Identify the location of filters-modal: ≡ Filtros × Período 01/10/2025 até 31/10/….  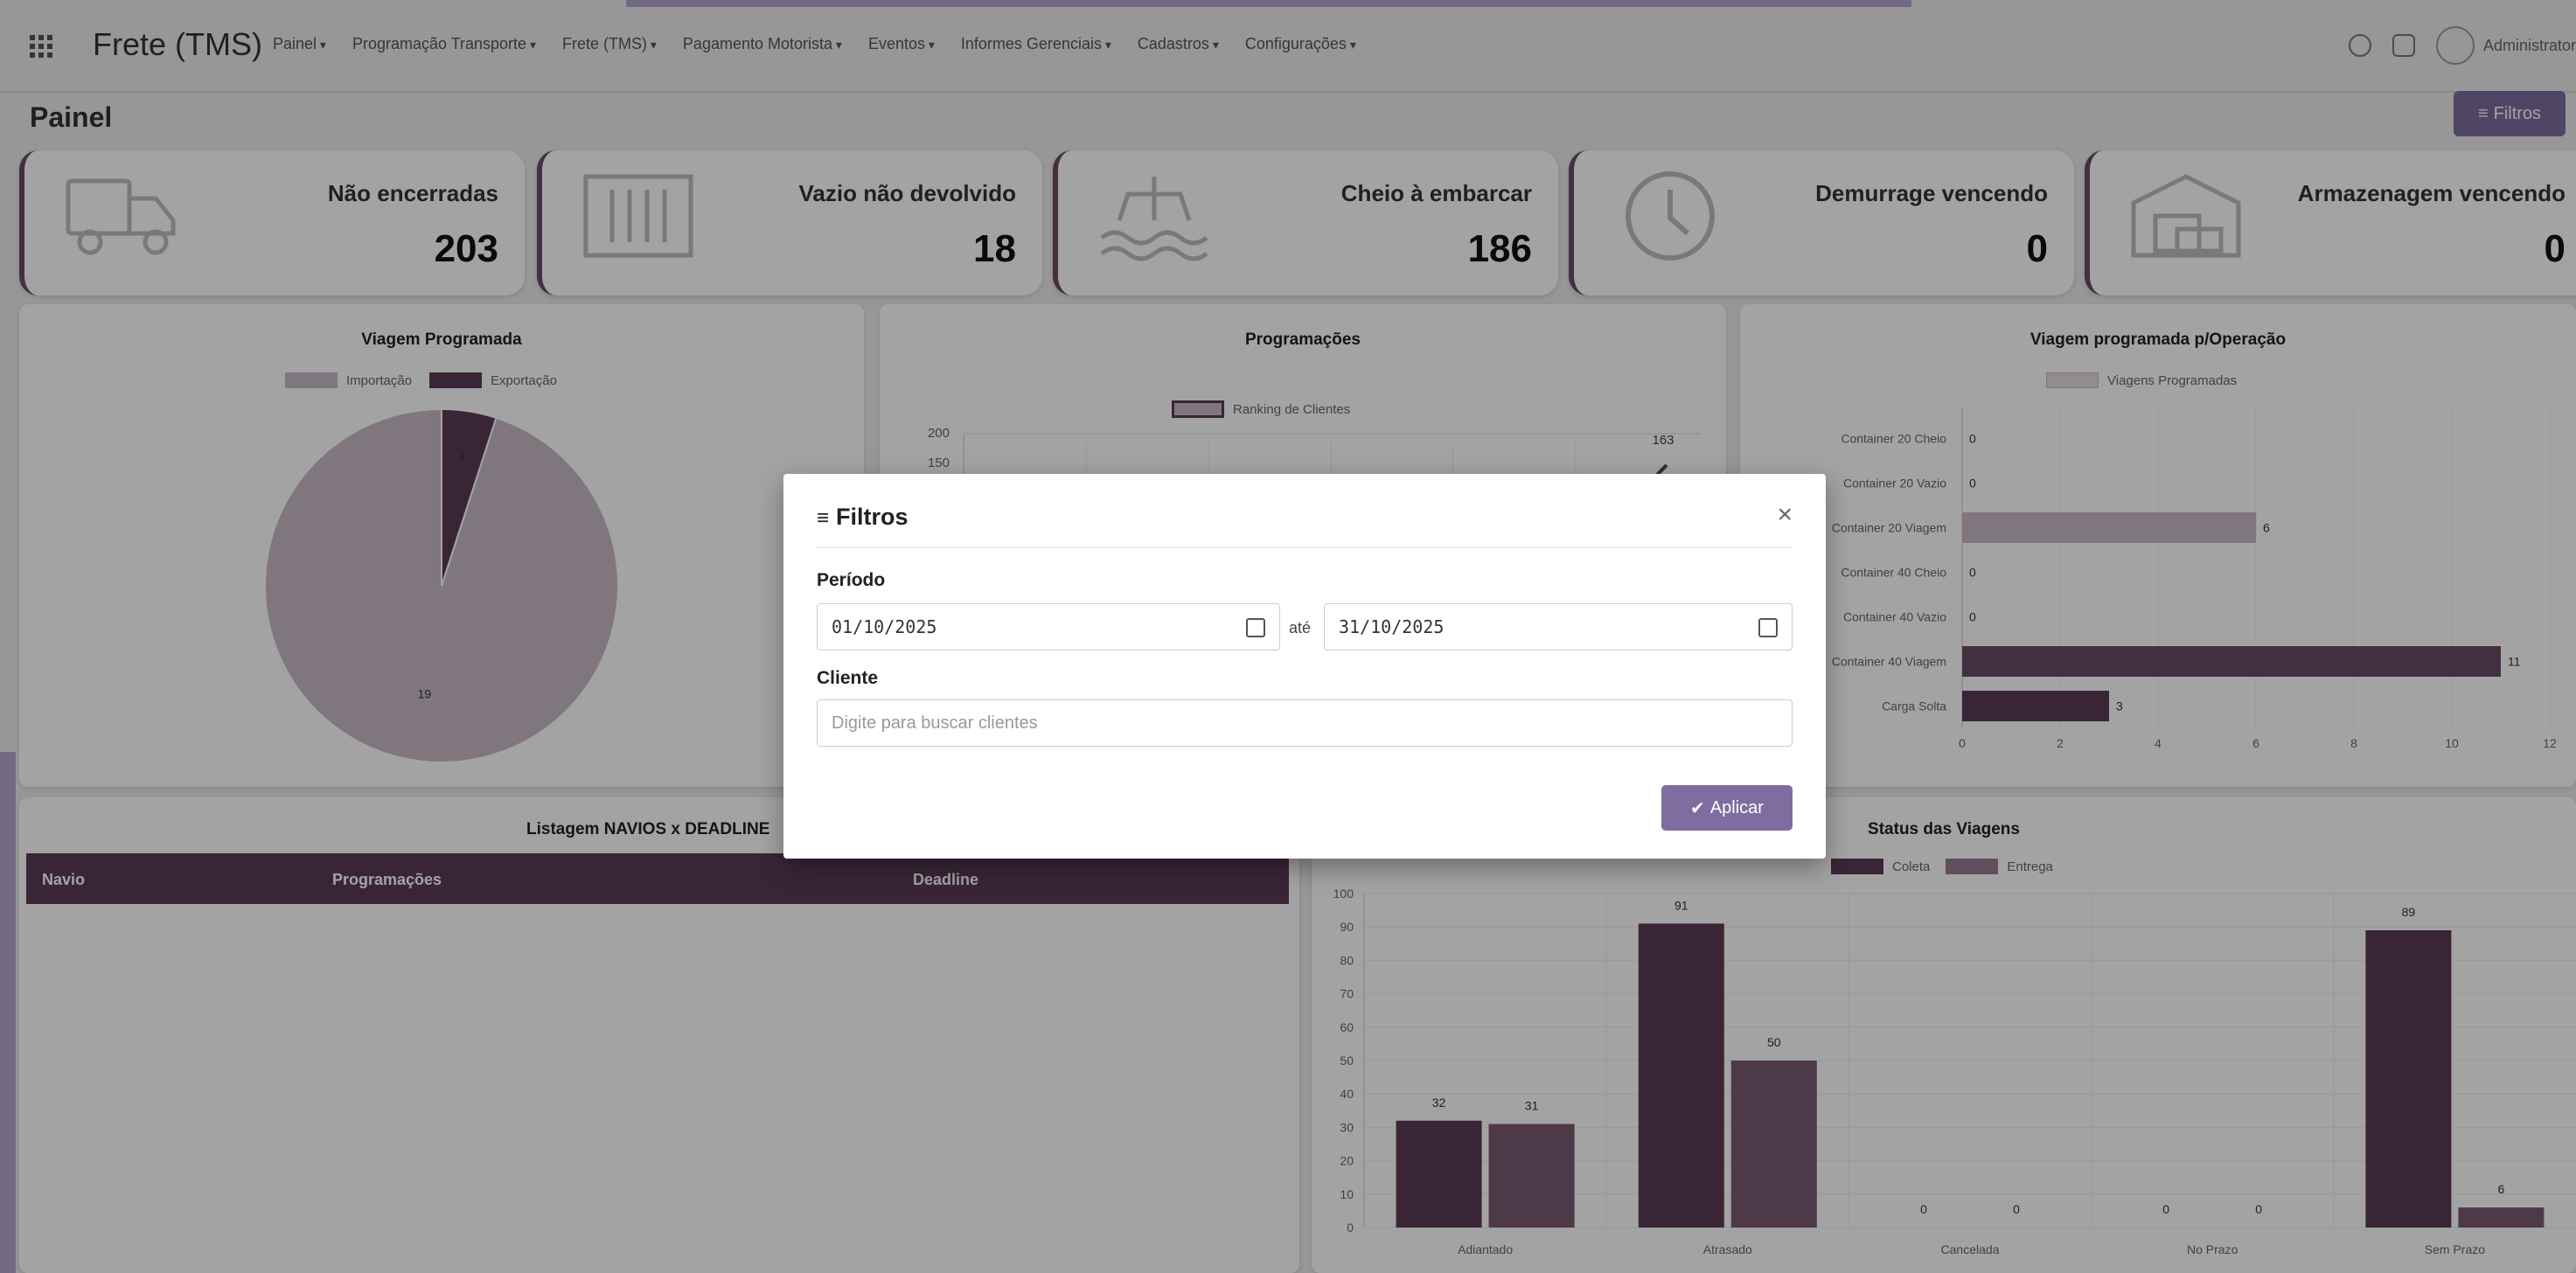
(1304, 666).